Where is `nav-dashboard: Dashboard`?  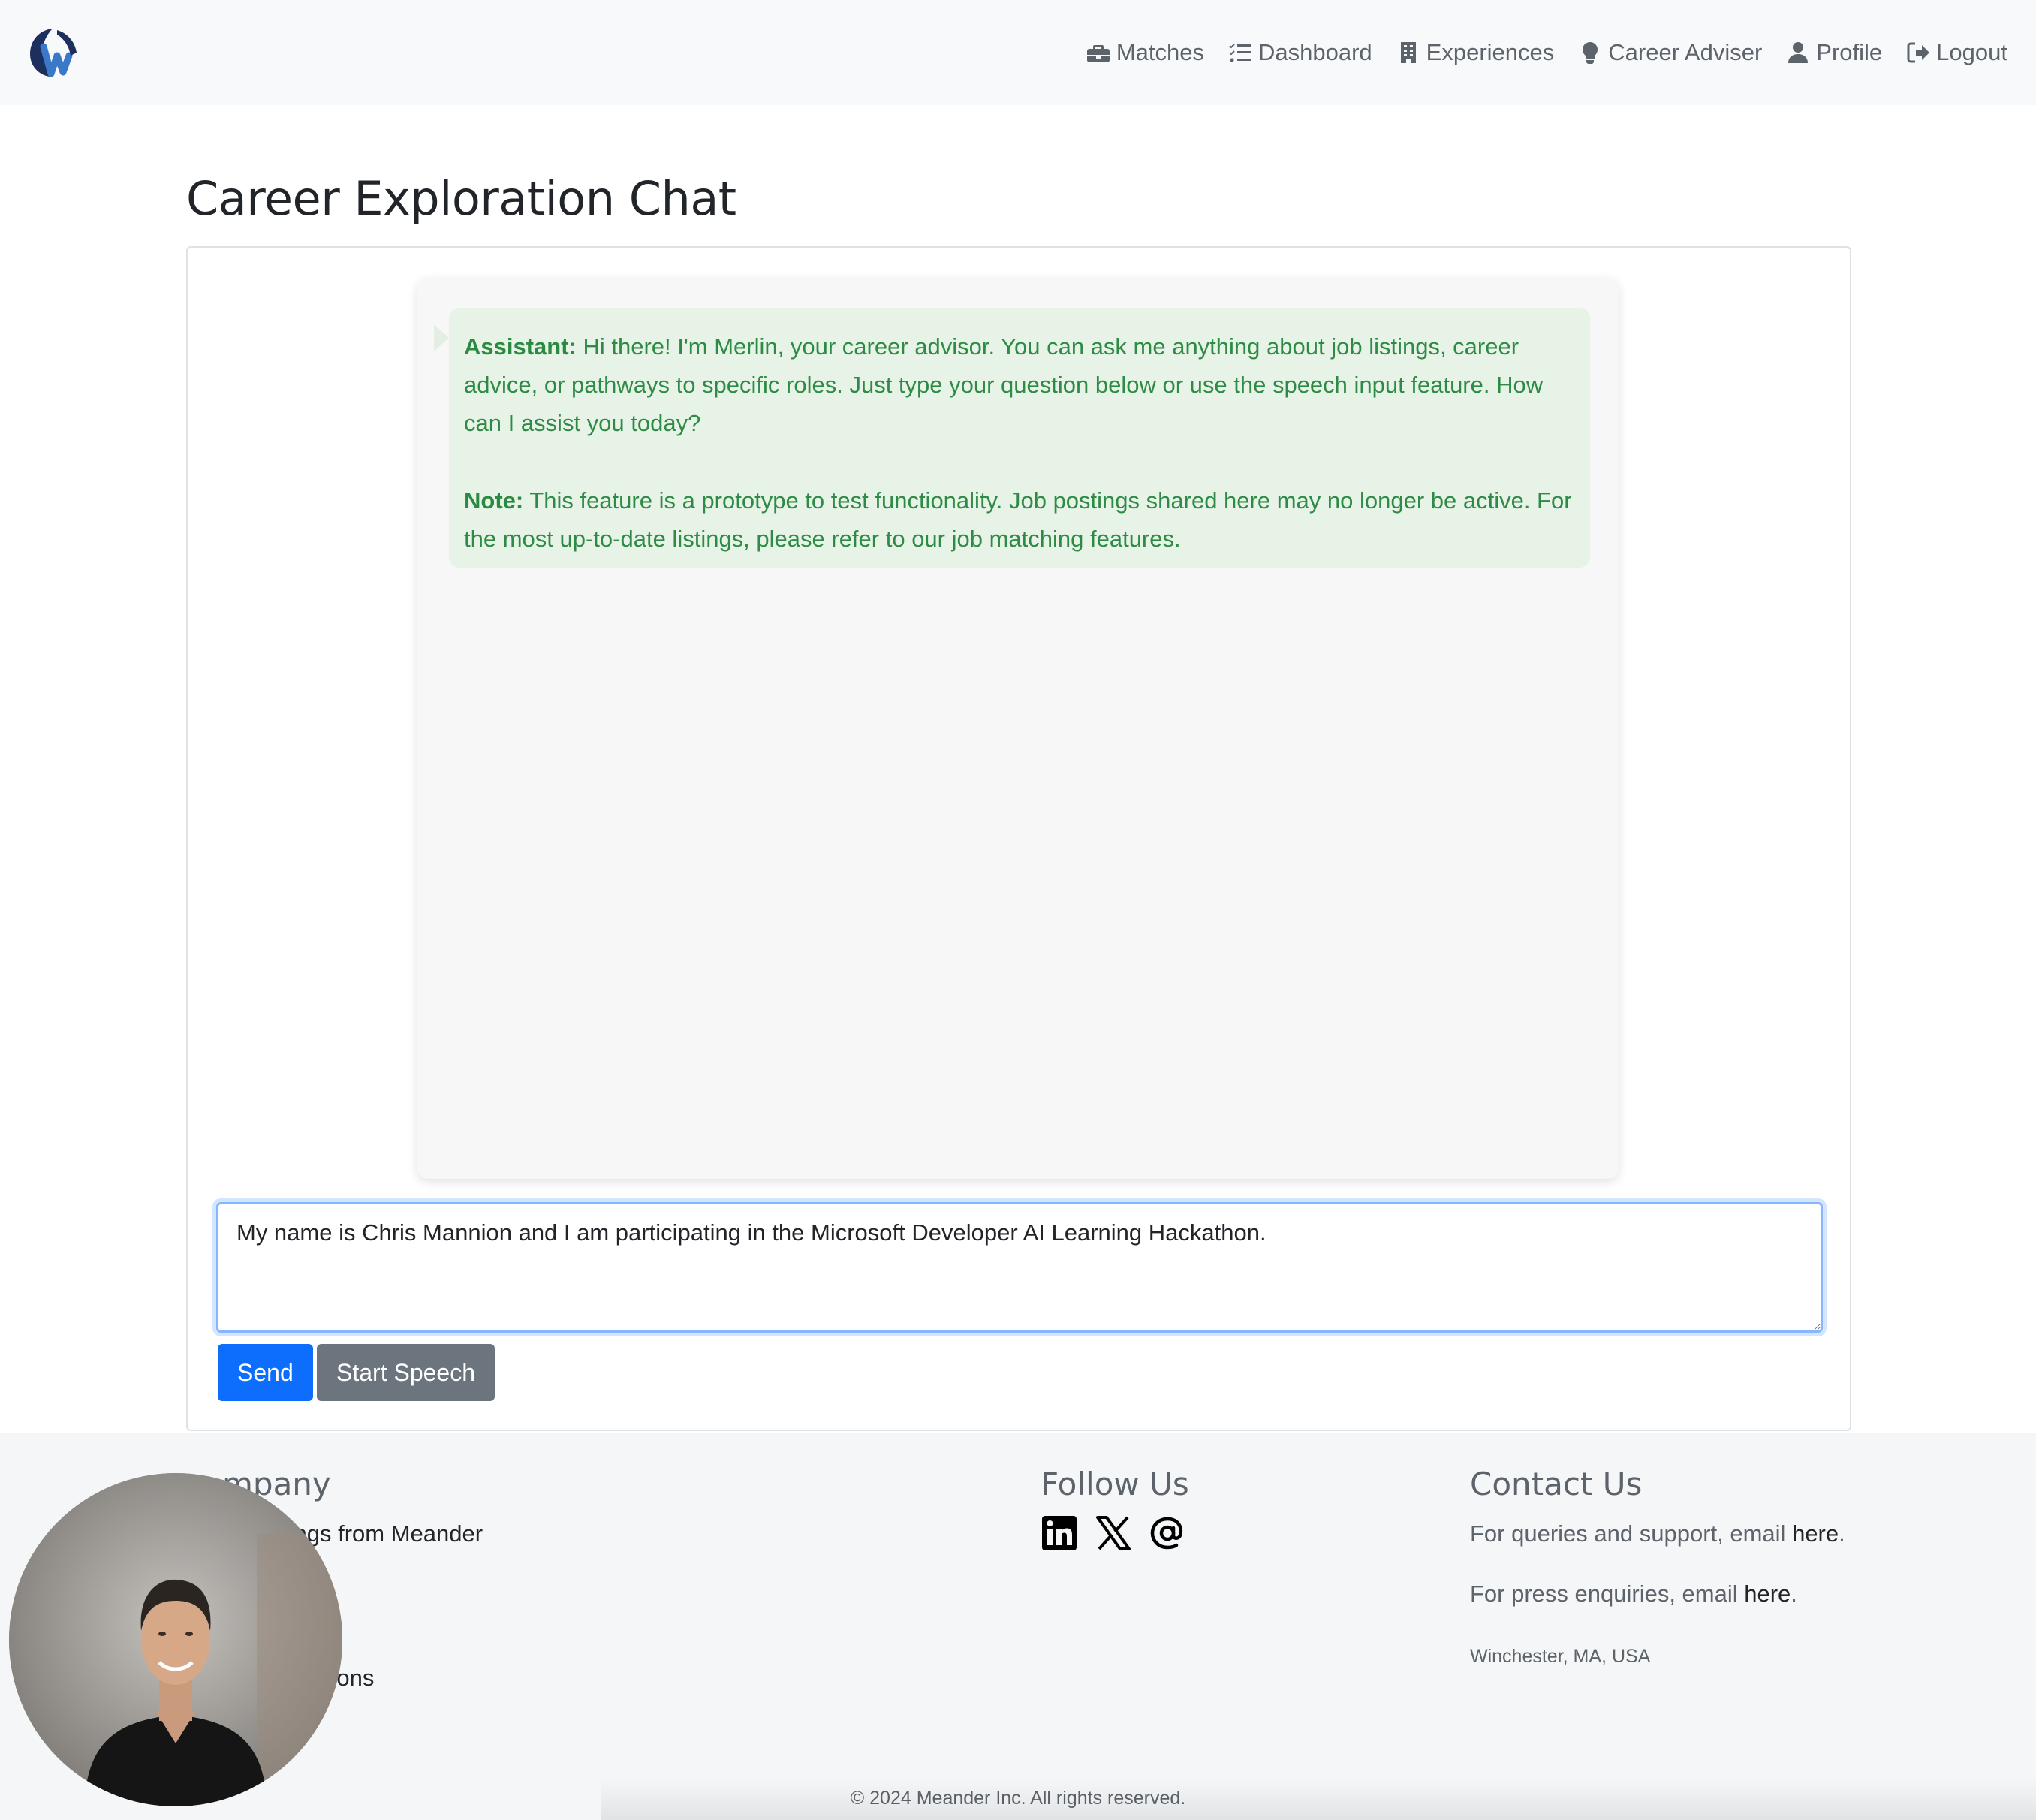 nav-dashboard: Dashboard is located at coordinates (1300, 52).